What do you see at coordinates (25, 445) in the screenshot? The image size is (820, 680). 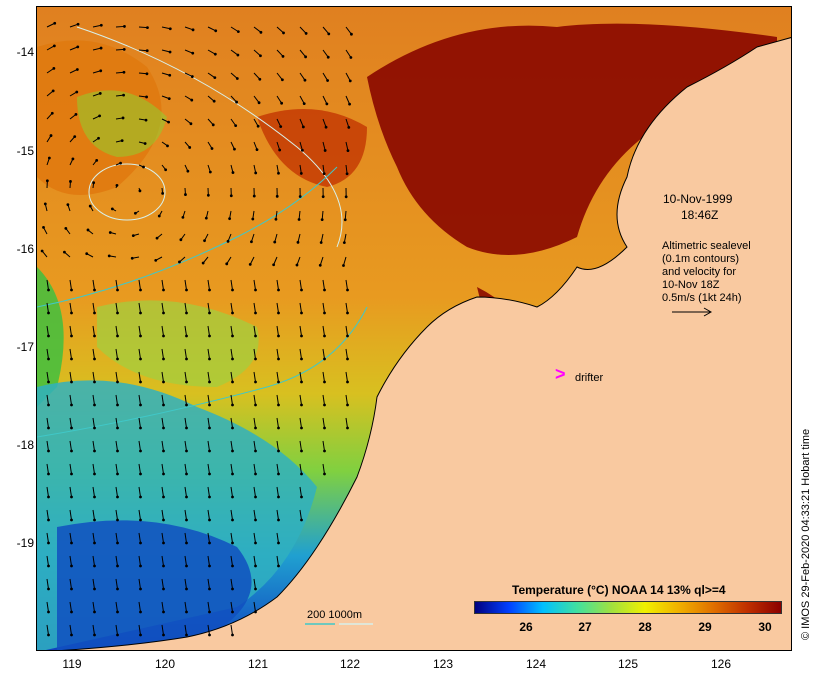 I see `y-axis-label: -18` at bounding box center [25, 445].